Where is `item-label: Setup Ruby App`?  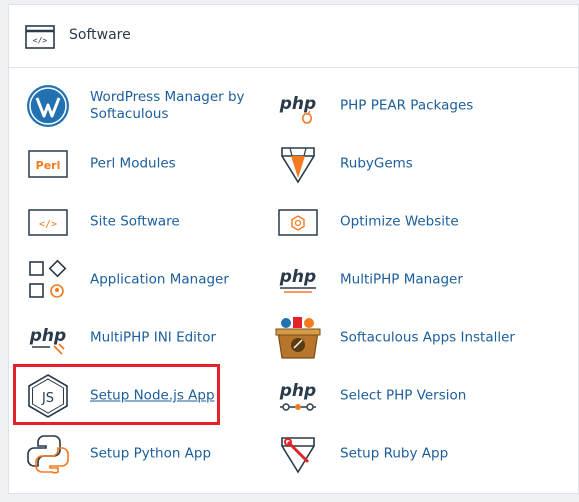
item-label: Setup Ruby App is located at coordinates (394, 453).